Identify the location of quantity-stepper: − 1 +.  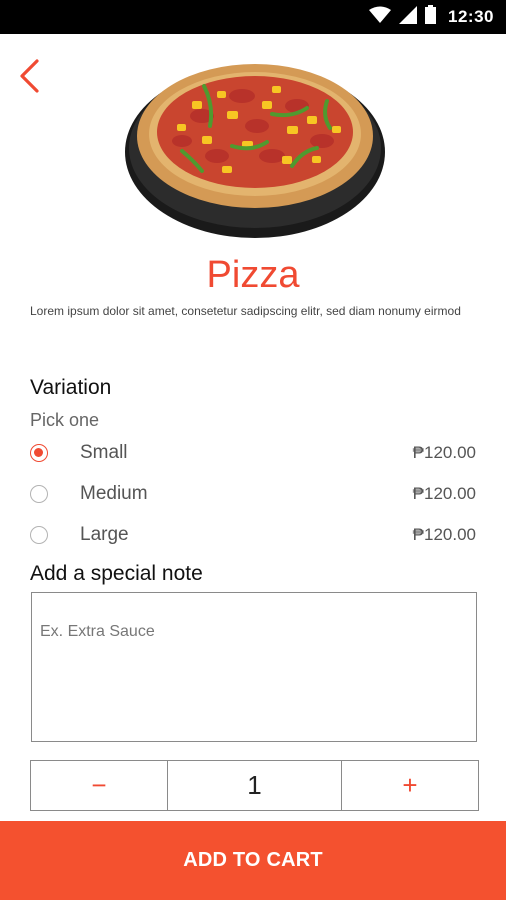
(254, 785).